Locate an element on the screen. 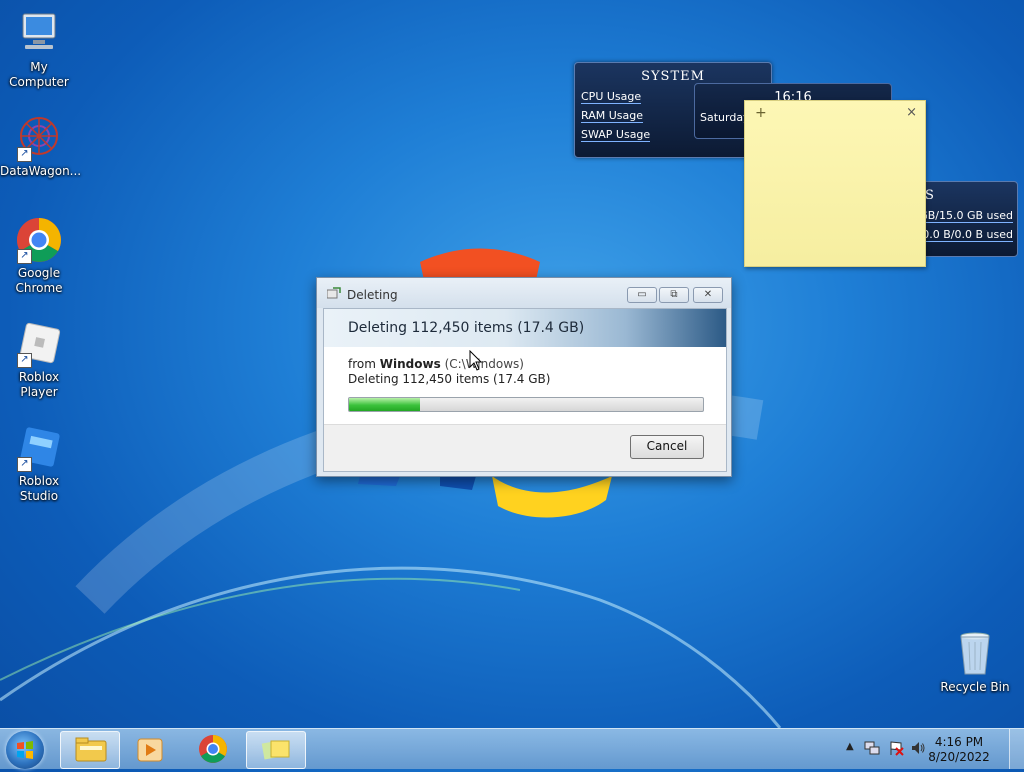  roblox-player-icon: ↗ is located at coordinates (39, 344).